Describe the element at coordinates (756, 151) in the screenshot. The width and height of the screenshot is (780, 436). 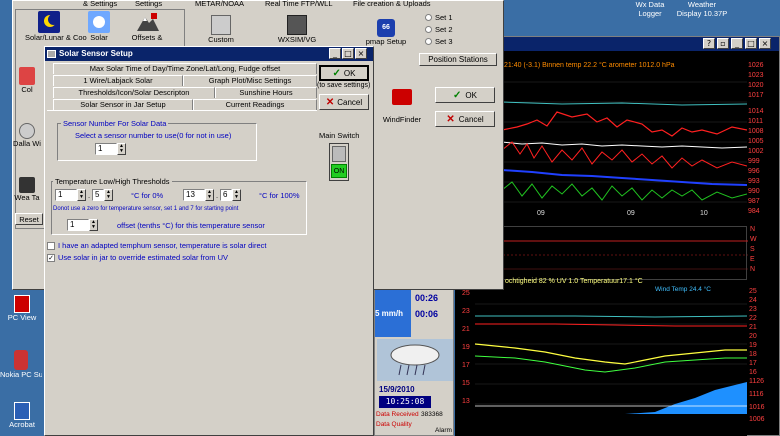
I see `axis-label: 1002` at that location.